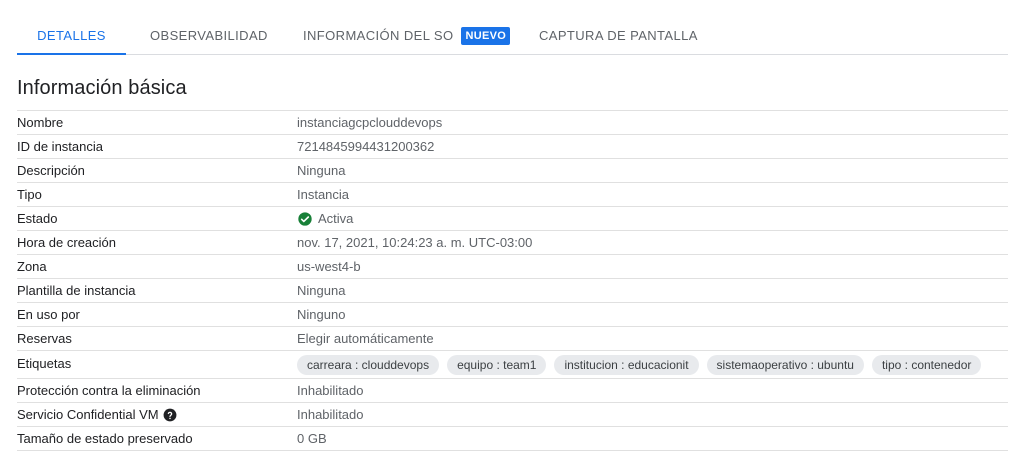  I want to click on row-value: nov. 17, 2021, 10:24:23 a. m. UTC-03:00, so click(415, 242).